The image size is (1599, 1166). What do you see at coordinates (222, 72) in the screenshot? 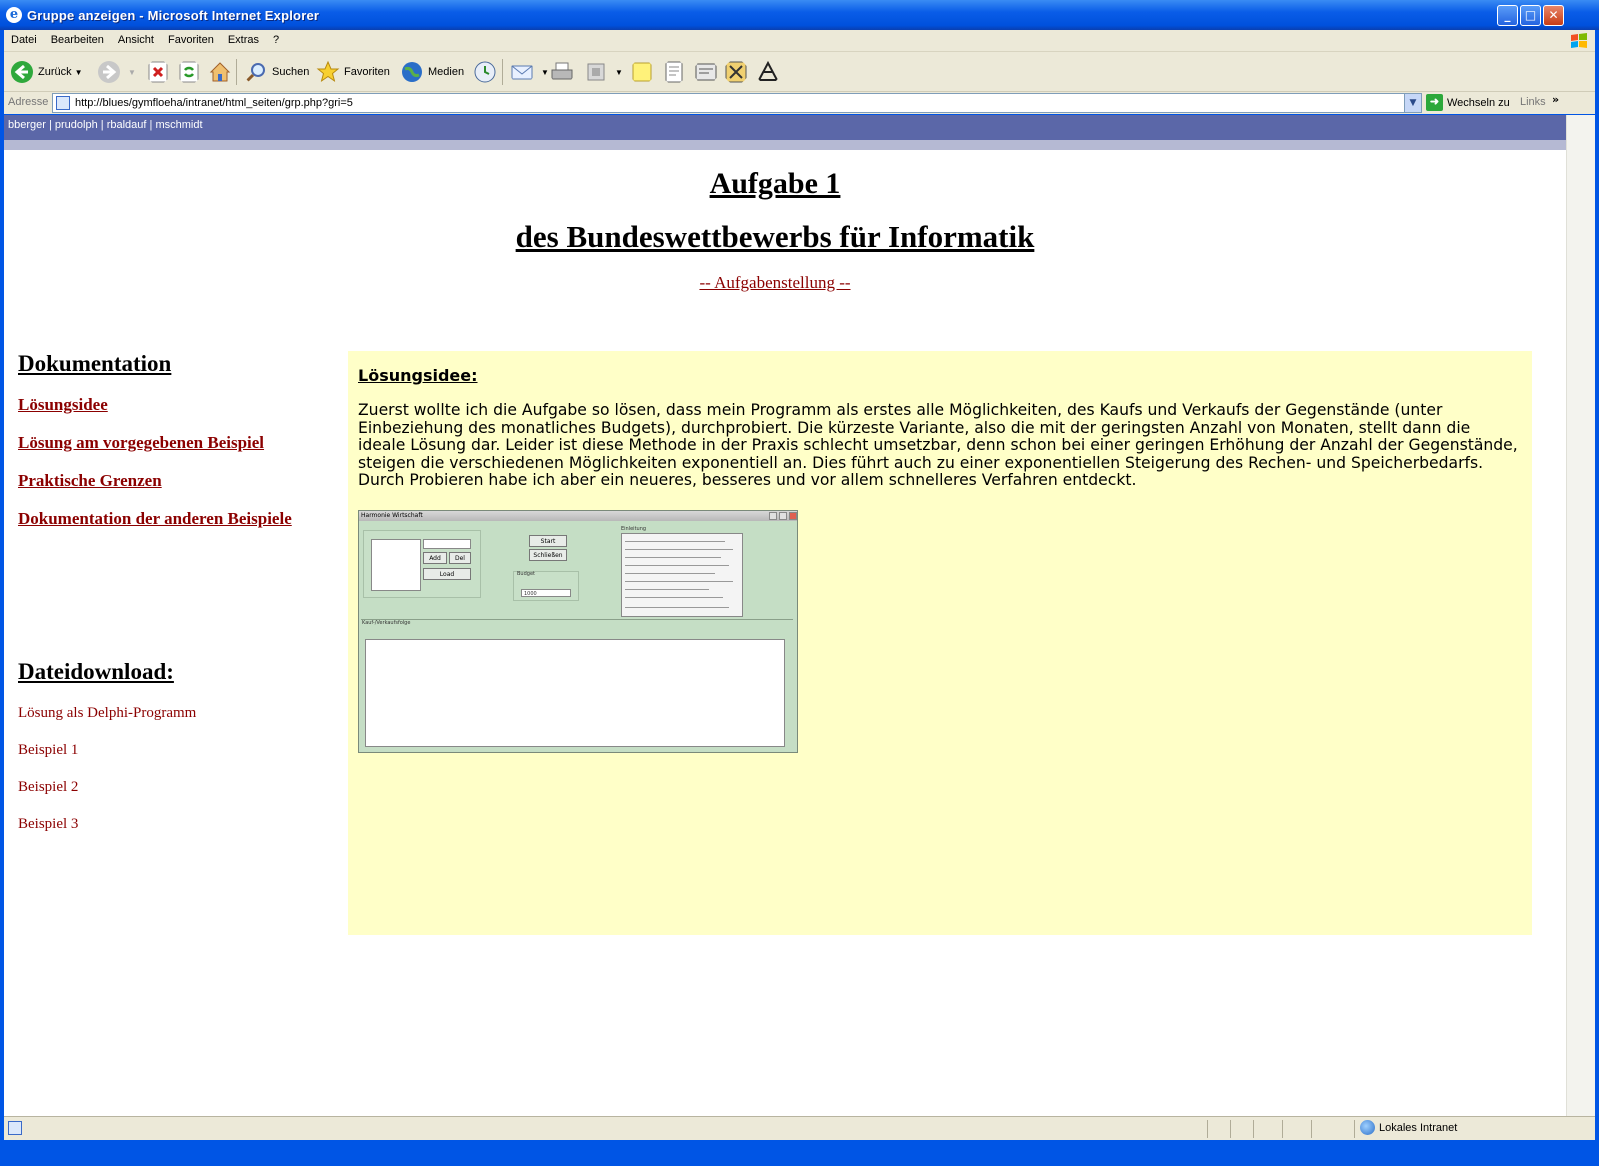
I see `home-button` at bounding box center [222, 72].